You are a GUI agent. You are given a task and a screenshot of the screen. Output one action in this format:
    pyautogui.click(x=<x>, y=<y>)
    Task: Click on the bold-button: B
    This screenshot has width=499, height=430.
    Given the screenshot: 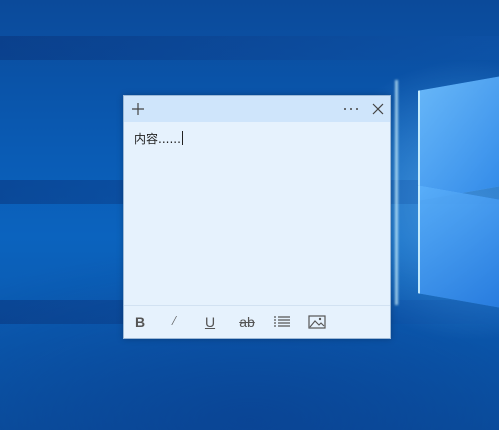 What is the action you would take?
    pyautogui.click(x=140, y=322)
    